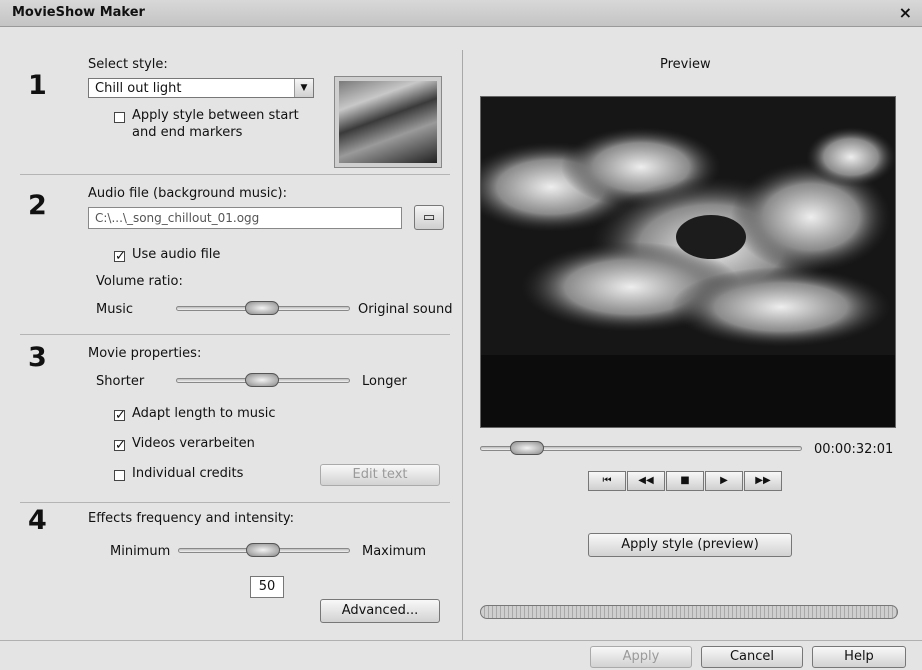 This screenshot has height=670, width=922. Describe the element at coordinates (119, 475) in the screenshot. I see `credits-checkbox` at that location.